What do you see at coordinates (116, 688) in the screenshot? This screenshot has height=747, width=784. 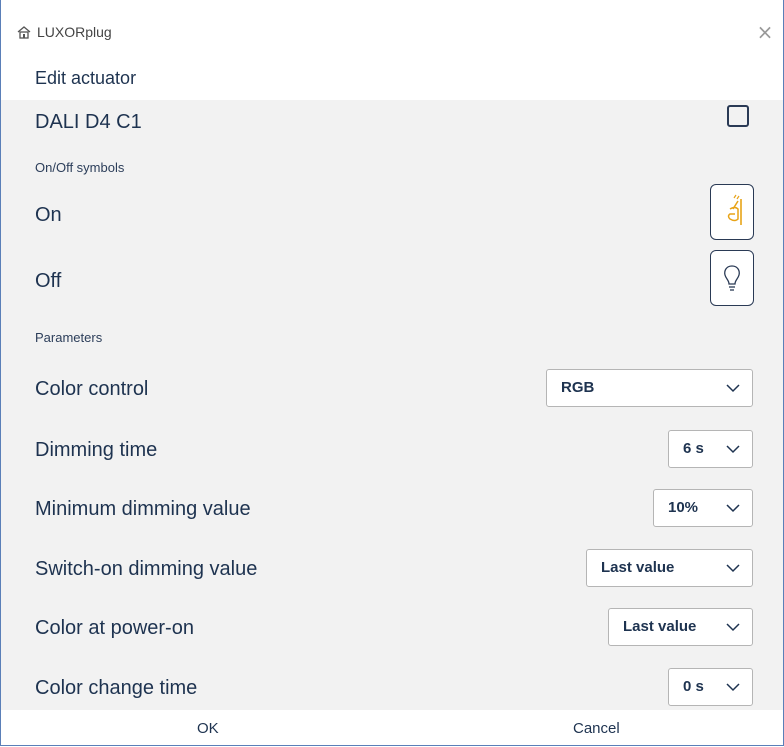 I see `color-change-time-label: Color change time` at bounding box center [116, 688].